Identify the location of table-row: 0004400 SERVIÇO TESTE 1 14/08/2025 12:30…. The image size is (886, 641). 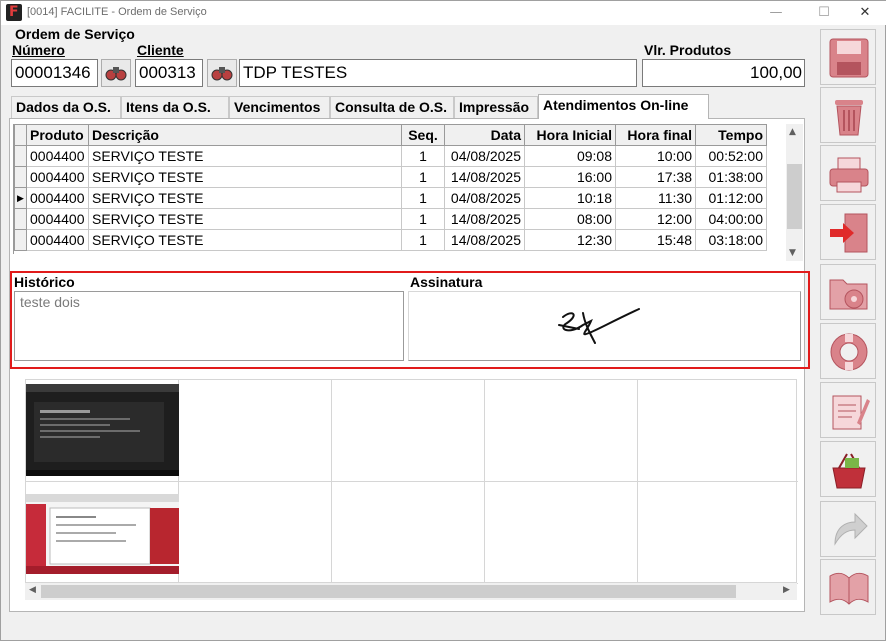
(390, 240).